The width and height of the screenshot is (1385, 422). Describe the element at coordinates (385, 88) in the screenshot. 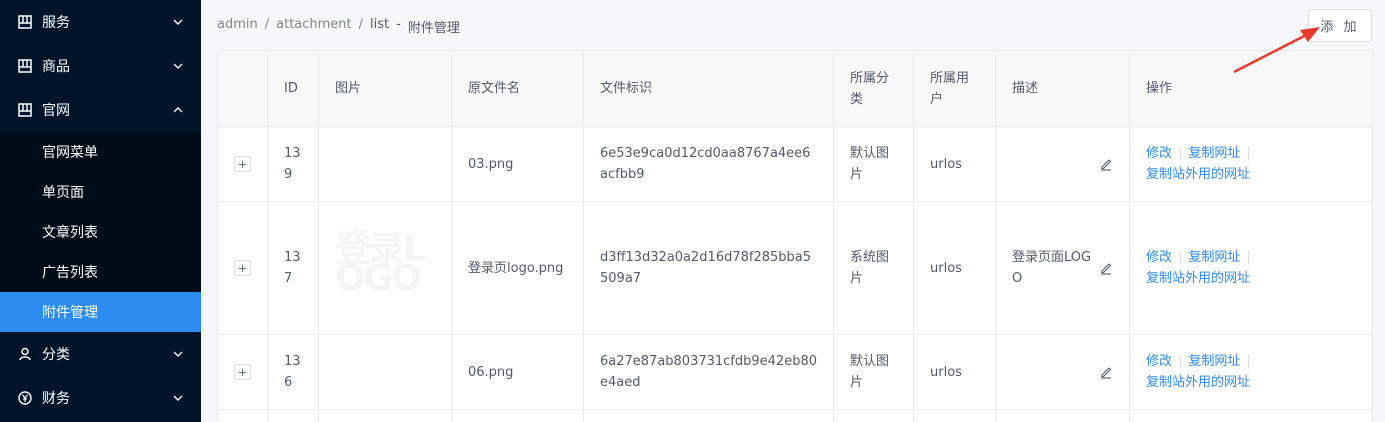

I see `table-header: 图片` at that location.